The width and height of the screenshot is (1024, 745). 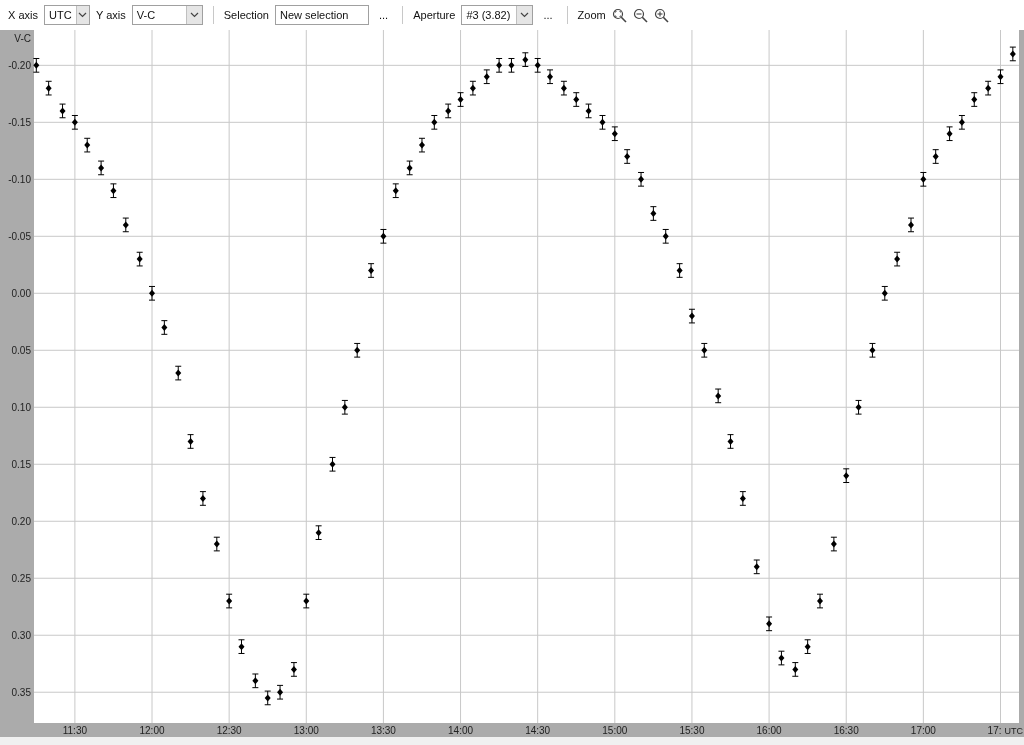 I want to click on y-tick-label: 0.25, so click(x=21, y=579).